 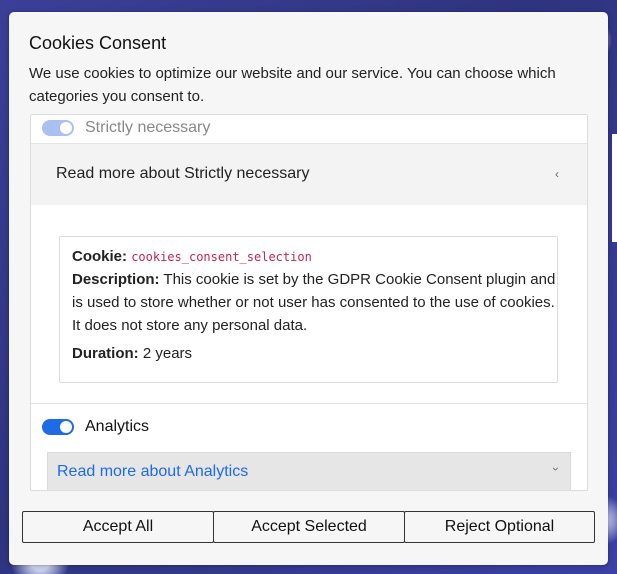 What do you see at coordinates (221, 257) in the screenshot?
I see `cookie-name-value: cookies_consent_selection` at bounding box center [221, 257].